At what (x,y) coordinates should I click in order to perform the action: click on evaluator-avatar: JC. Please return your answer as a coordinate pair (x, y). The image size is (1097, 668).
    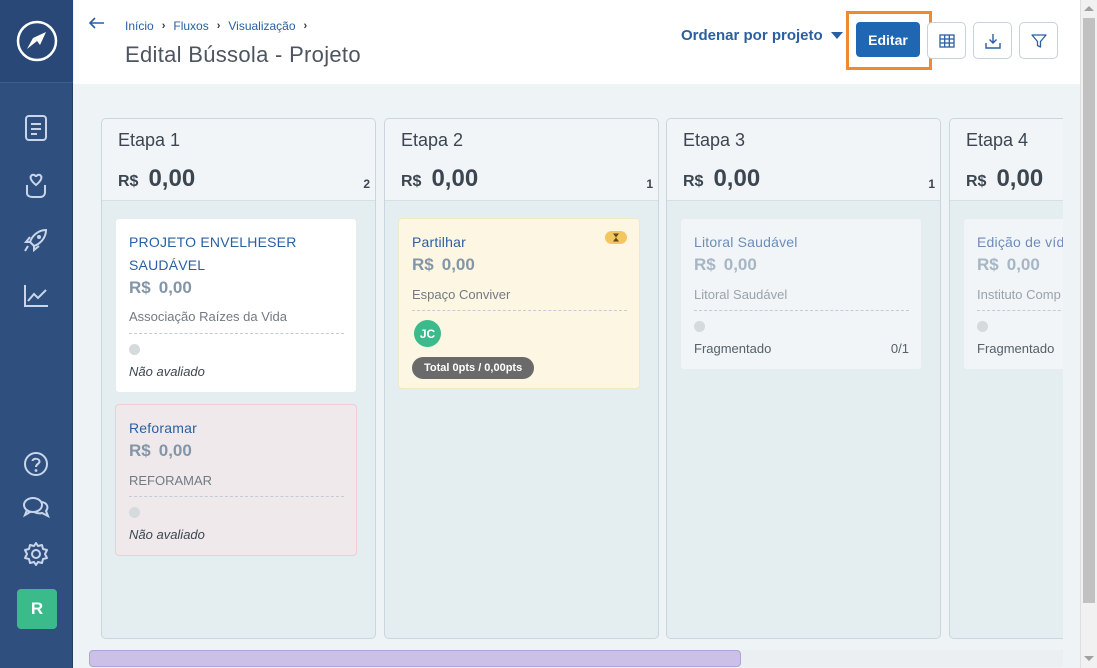
    Looking at the image, I should click on (427, 333).